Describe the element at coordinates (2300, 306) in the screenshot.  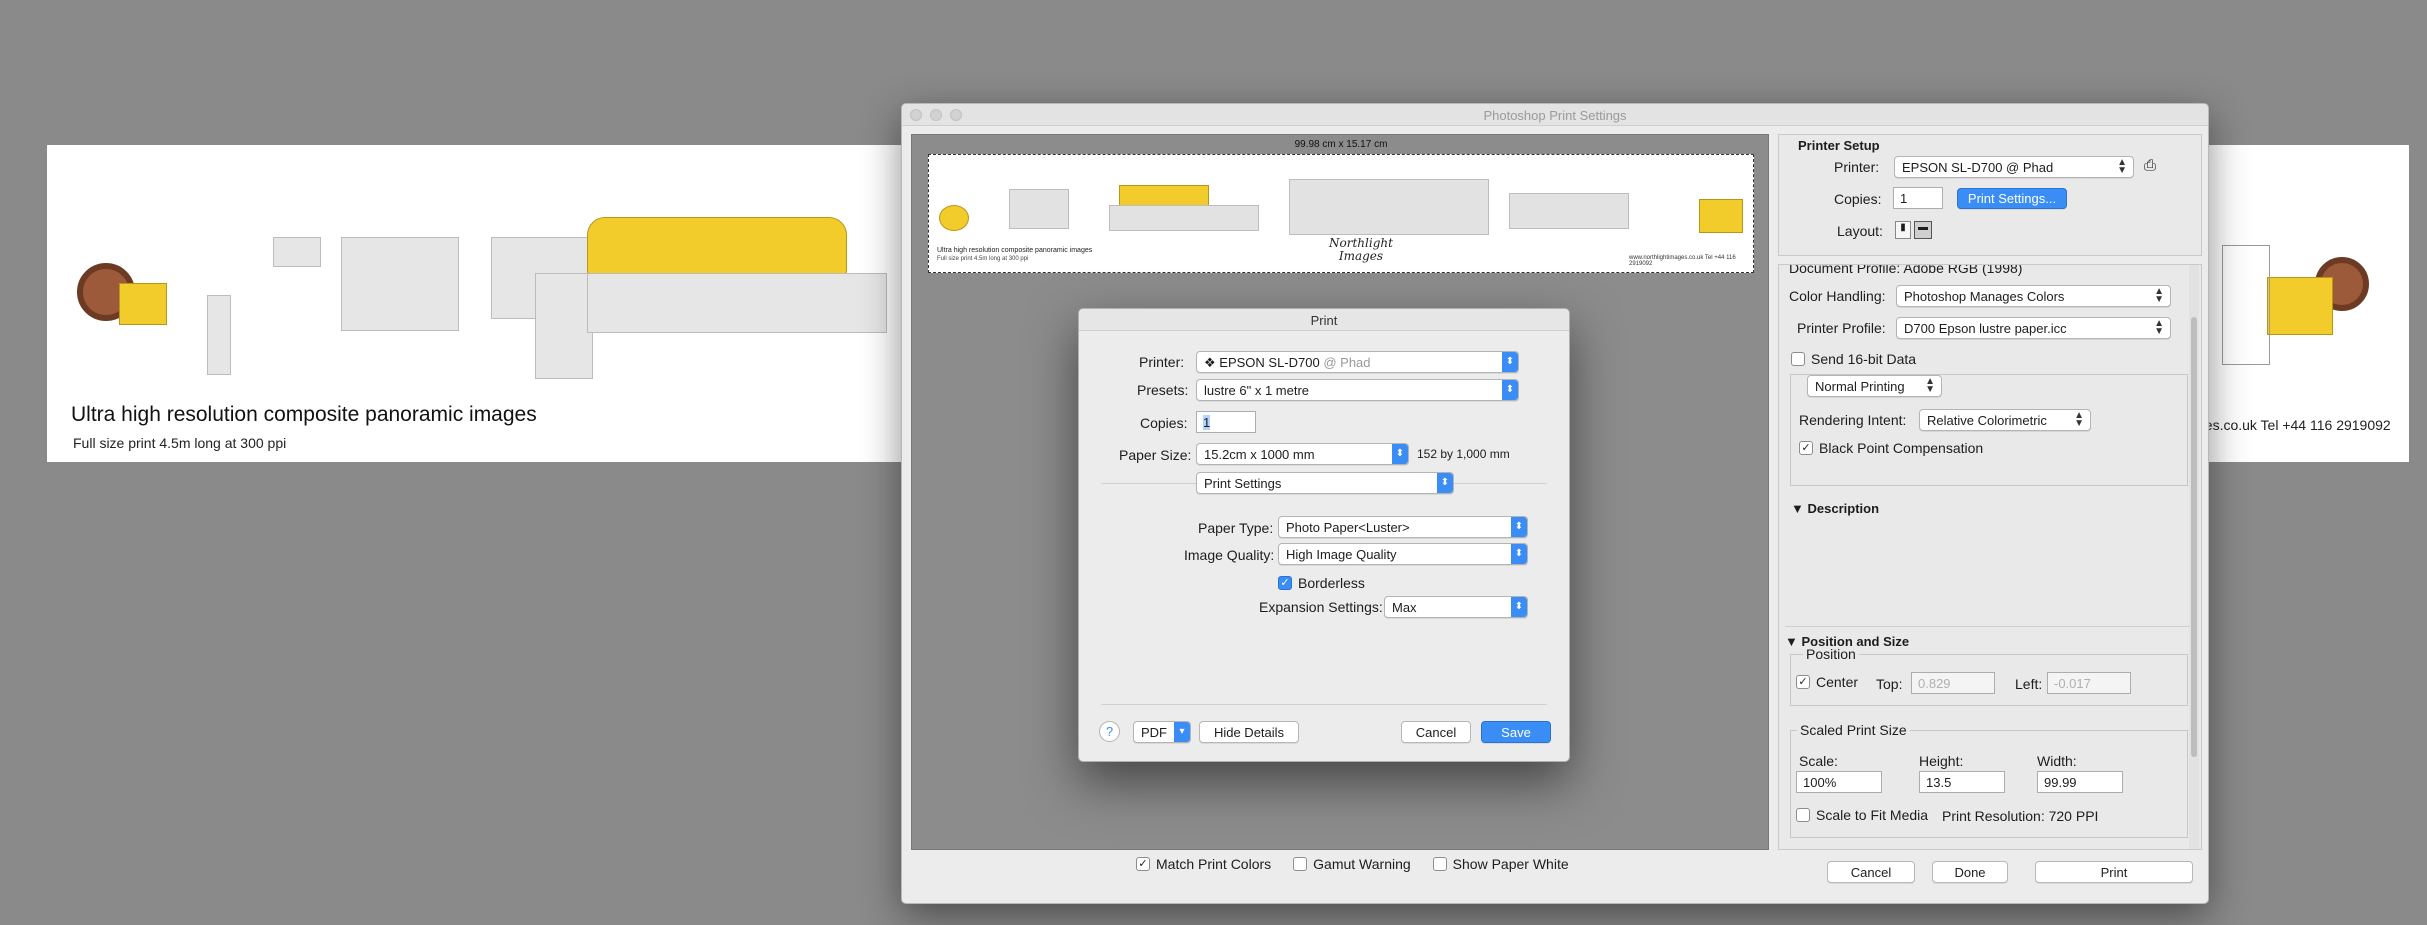
I see `right-yellow-machine-image` at that location.